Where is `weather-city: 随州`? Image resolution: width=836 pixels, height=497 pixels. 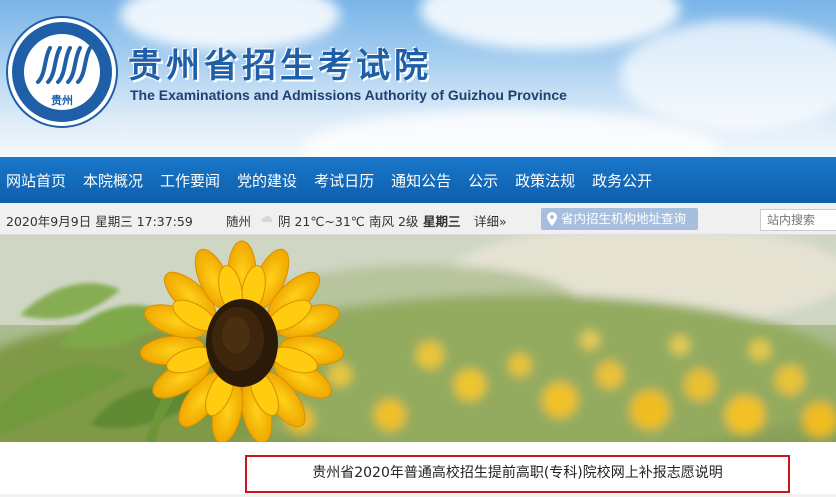 weather-city: 随州 is located at coordinates (239, 221).